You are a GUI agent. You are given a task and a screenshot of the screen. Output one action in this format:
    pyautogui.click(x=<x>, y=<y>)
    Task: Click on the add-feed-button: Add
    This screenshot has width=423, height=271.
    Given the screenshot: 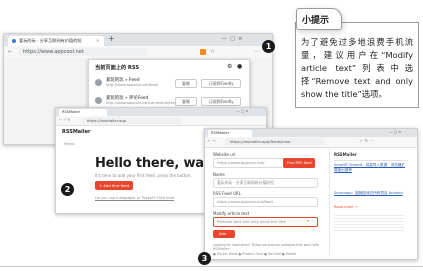 What is the action you would take?
    pyautogui.click(x=224, y=234)
    